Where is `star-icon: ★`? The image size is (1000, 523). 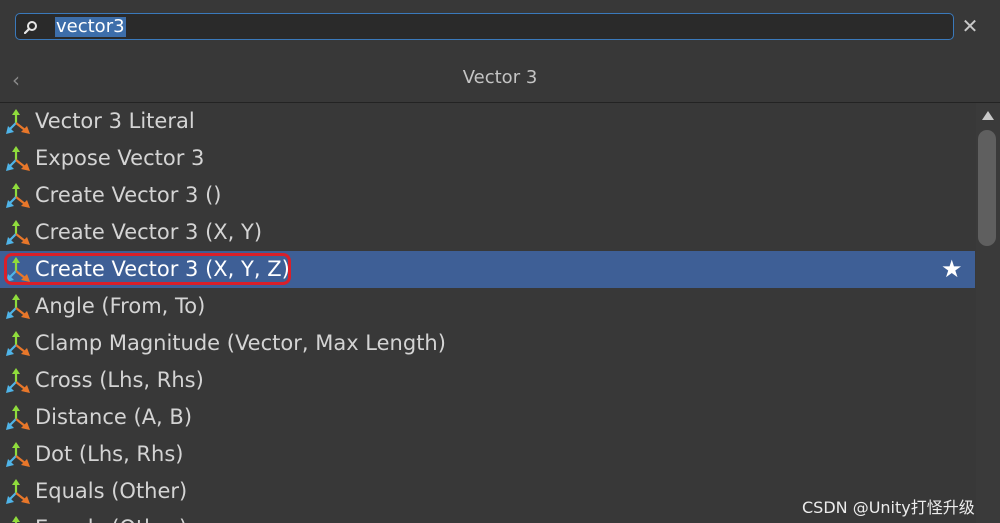 star-icon: ★ is located at coordinates (953, 269).